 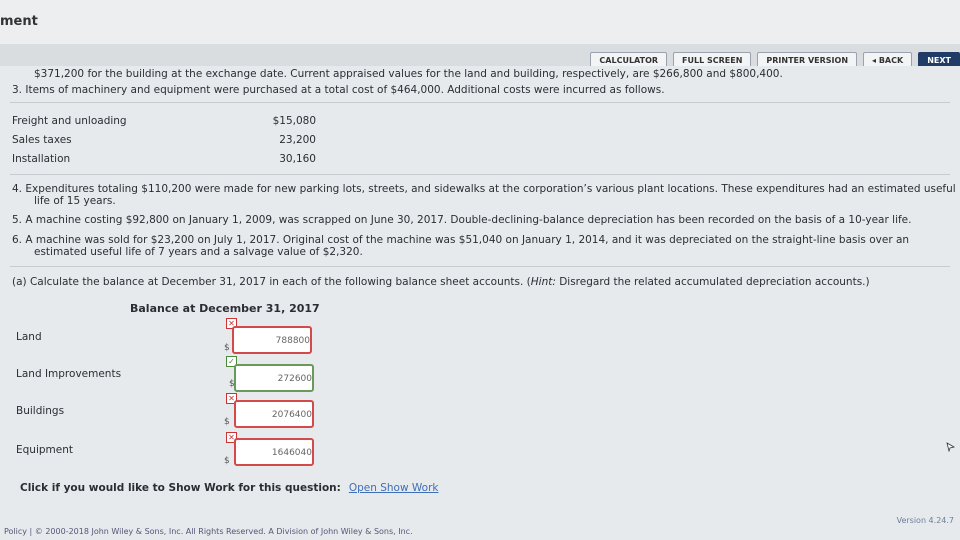 I want to click on problem-item-4-cont: life of 15 years., so click(x=75, y=201).